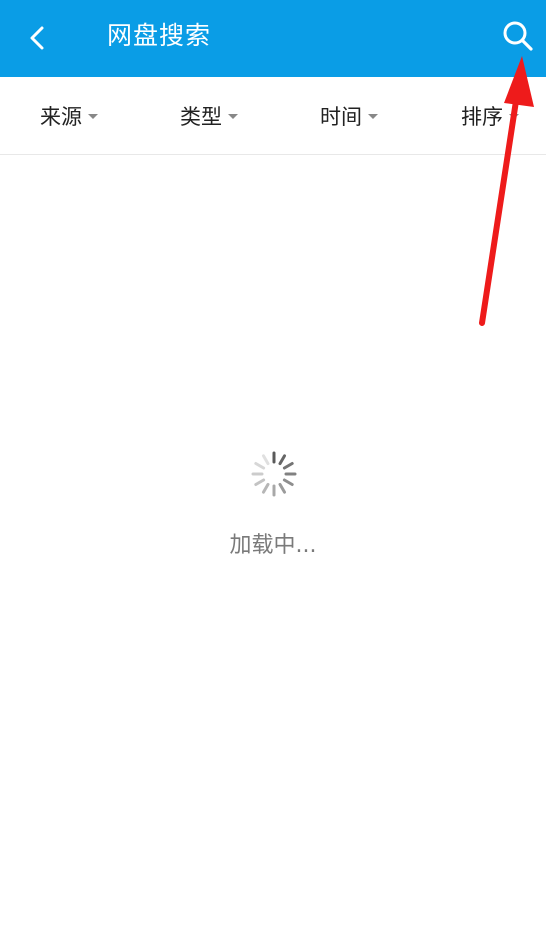  What do you see at coordinates (61, 116) in the screenshot?
I see `filter-label: 来源` at bounding box center [61, 116].